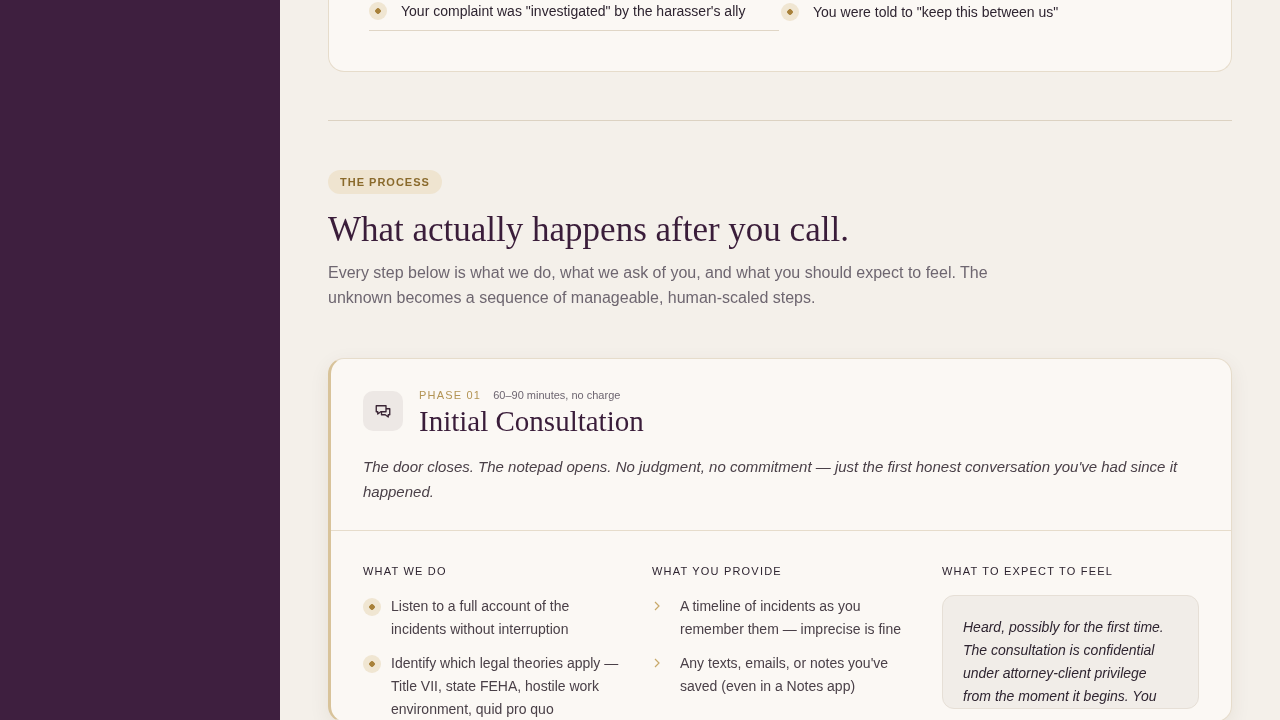 Image resolution: width=1280 pixels, height=720 pixels. What do you see at coordinates (658, 285) in the screenshot?
I see `section-intro: Every step below is what we do, what we ask of you, and what you should expect to feel. The unknown becomes a sequence of manageable, human-scaled steps.` at bounding box center [658, 285].